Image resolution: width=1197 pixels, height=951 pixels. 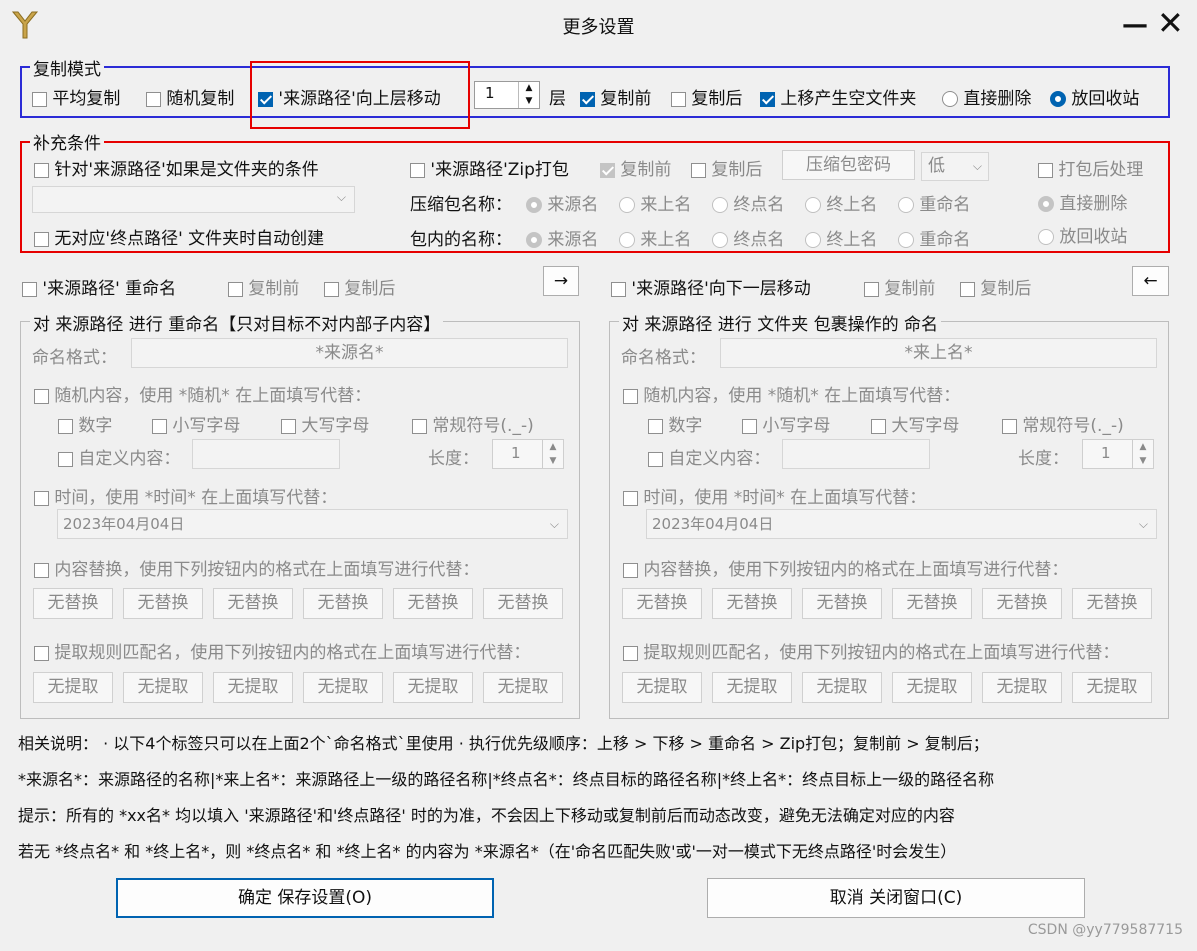 What do you see at coordinates (630, 653) in the screenshot?
I see `right-extract-checkbox` at bounding box center [630, 653].